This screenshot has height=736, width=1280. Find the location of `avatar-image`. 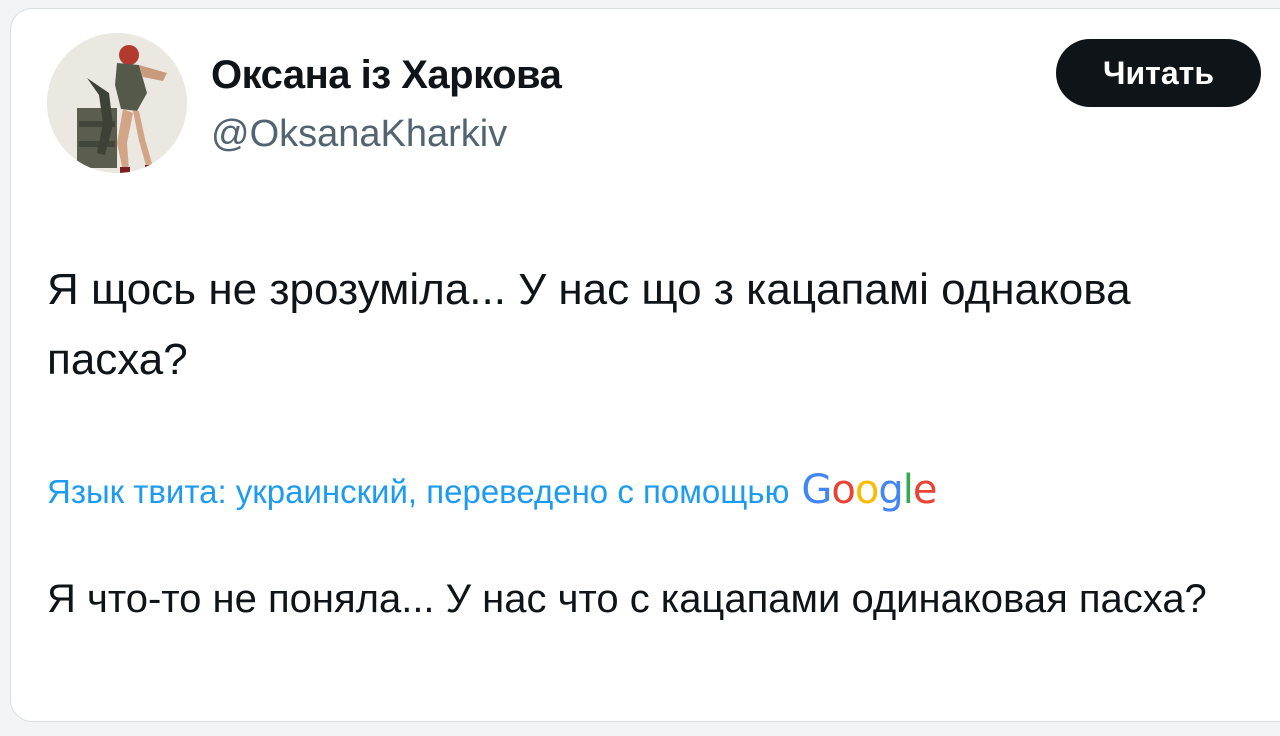

avatar-image is located at coordinates (117, 103).